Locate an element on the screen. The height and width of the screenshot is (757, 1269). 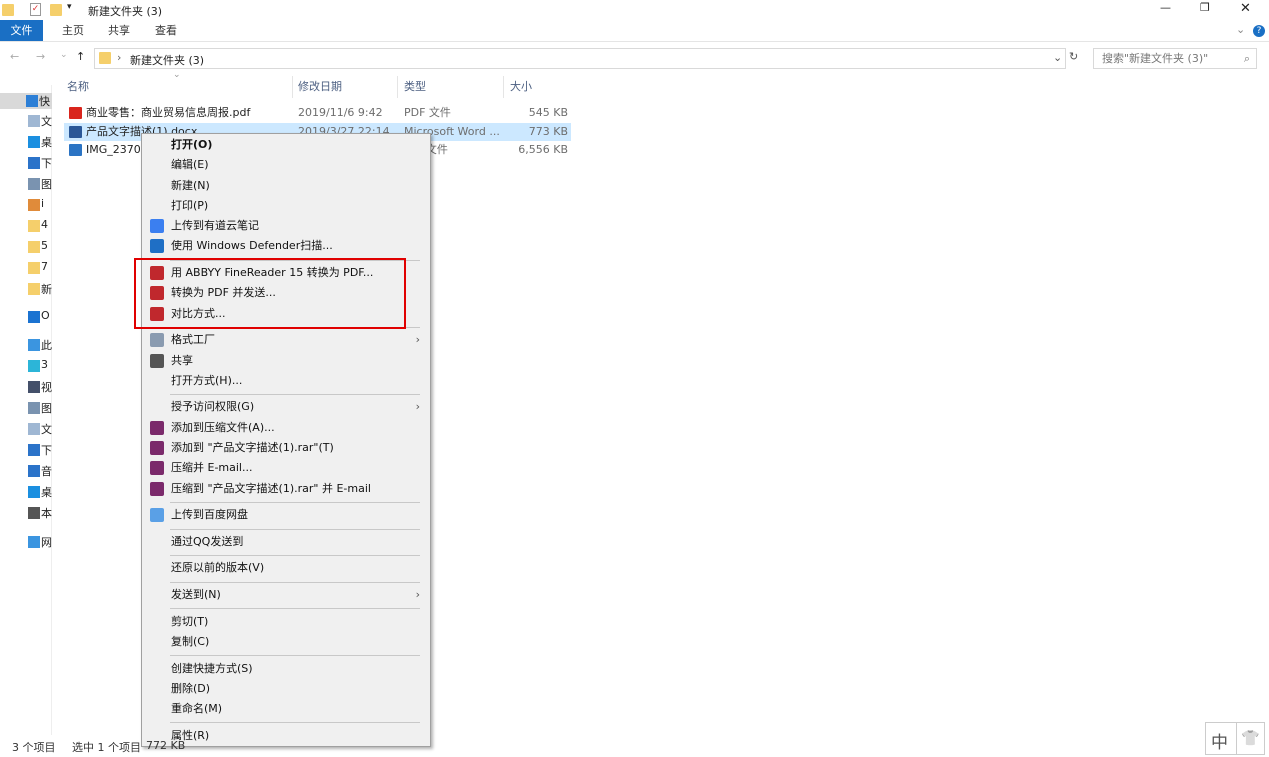
menu-item: 重命名(M) is located at coordinates (286, 709).